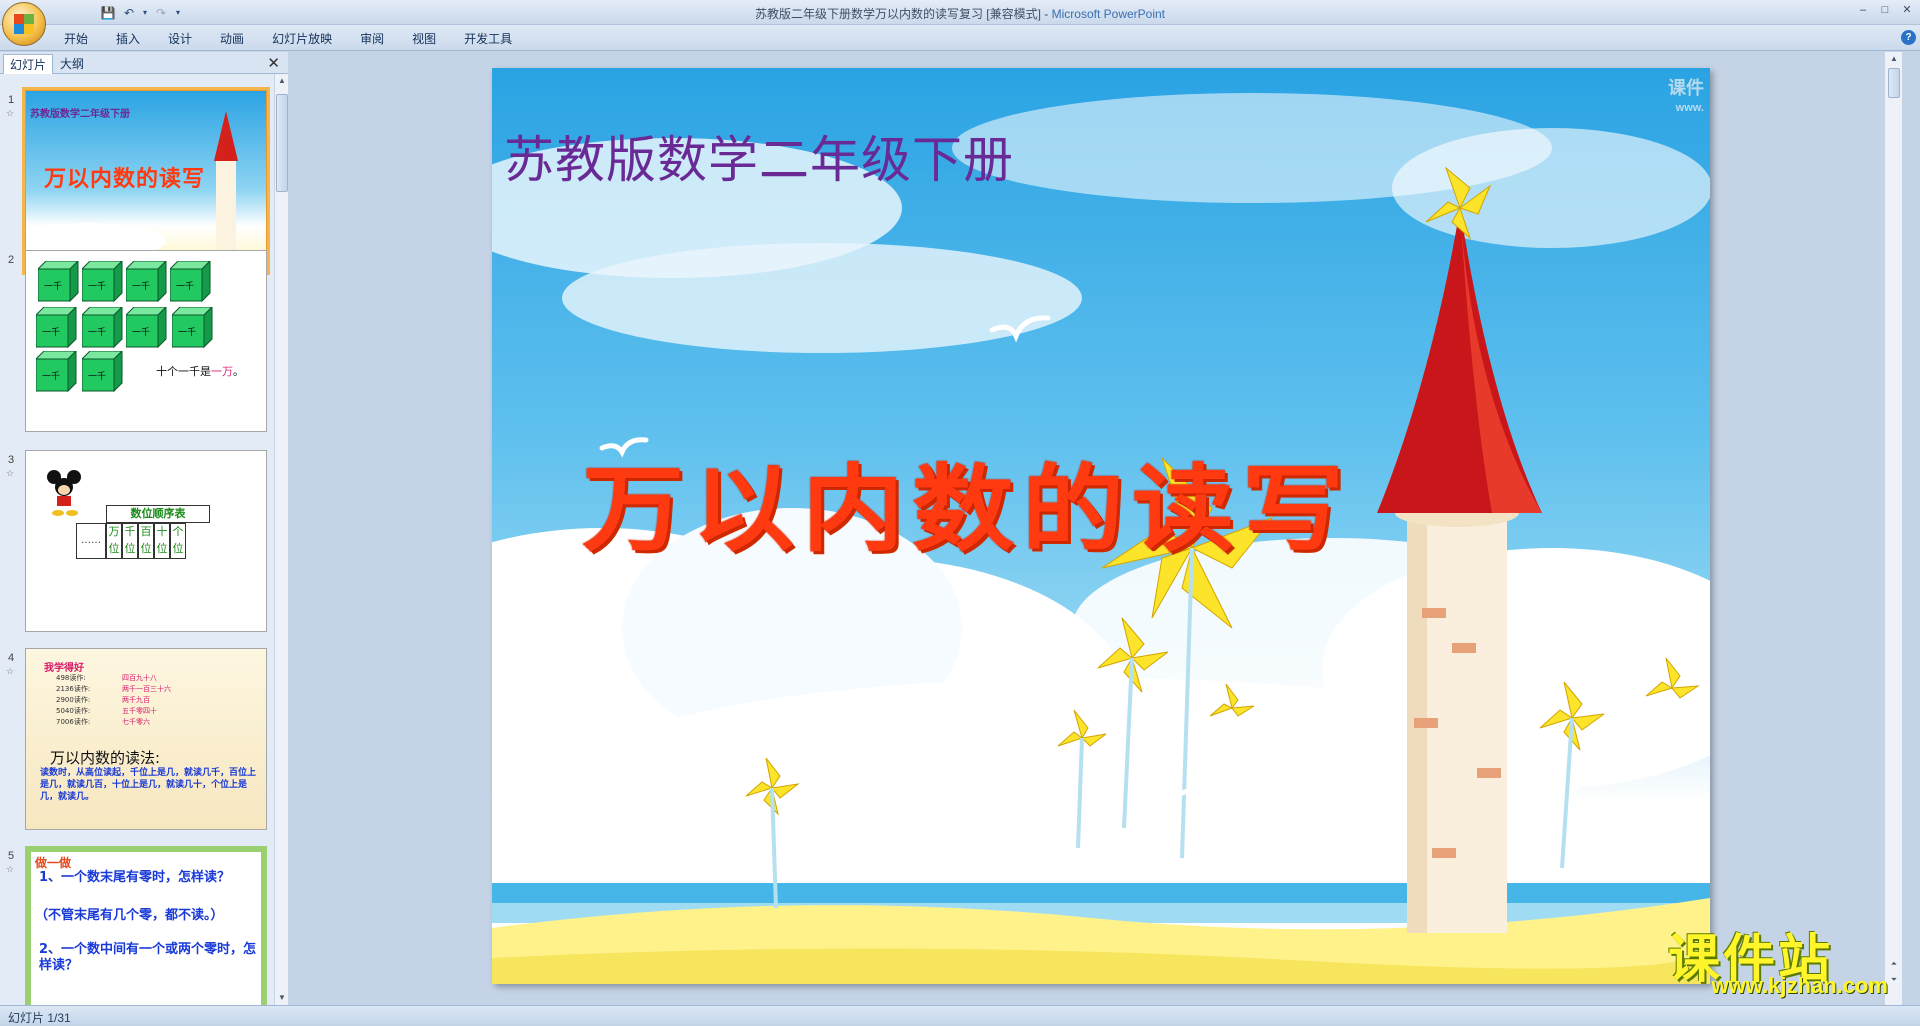  What do you see at coordinates (136, 722) in the screenshot?
I see `reading-value: 七千零六` at bounding box center [136, 722].